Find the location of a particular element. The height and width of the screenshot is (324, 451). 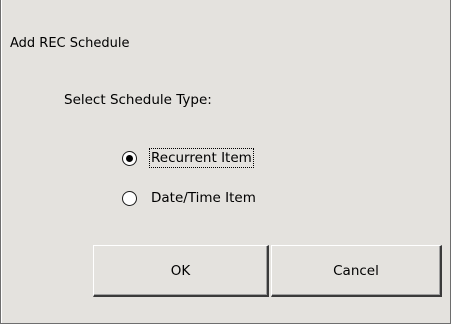

recurrent-item-option: Recurrent Item is located at coordinates (188, 158).